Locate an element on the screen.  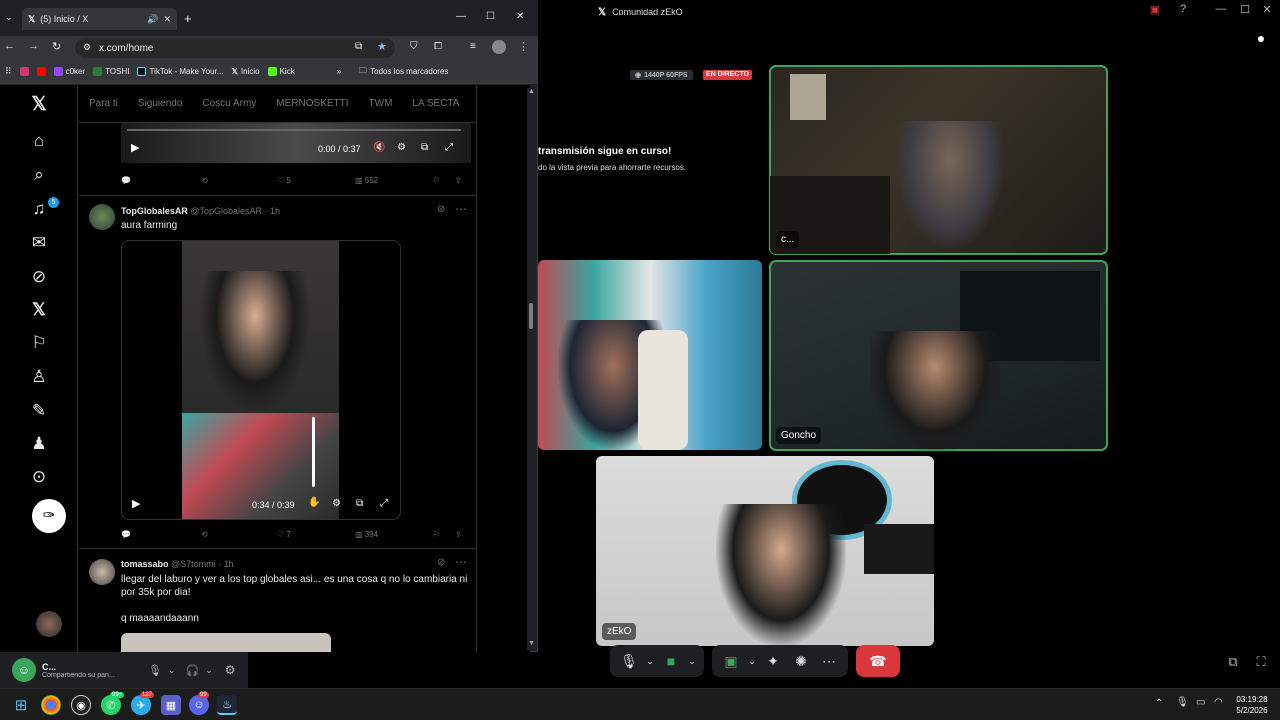
bookmark-toshi: TOSHI is located at coordinates (111, 71).